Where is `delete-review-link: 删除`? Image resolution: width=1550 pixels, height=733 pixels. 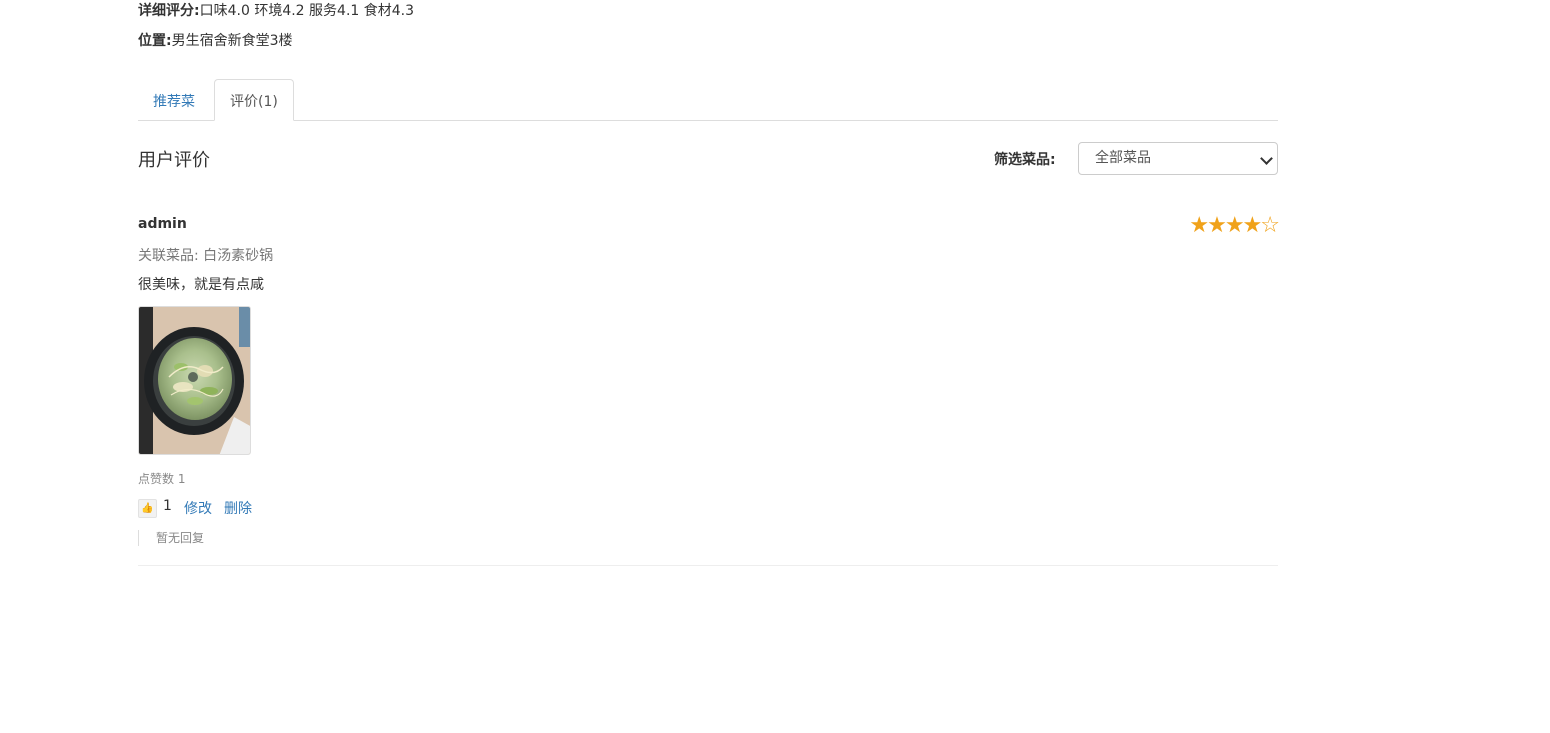
delete-review-link: 删除 is located at coordinates (238, 508).